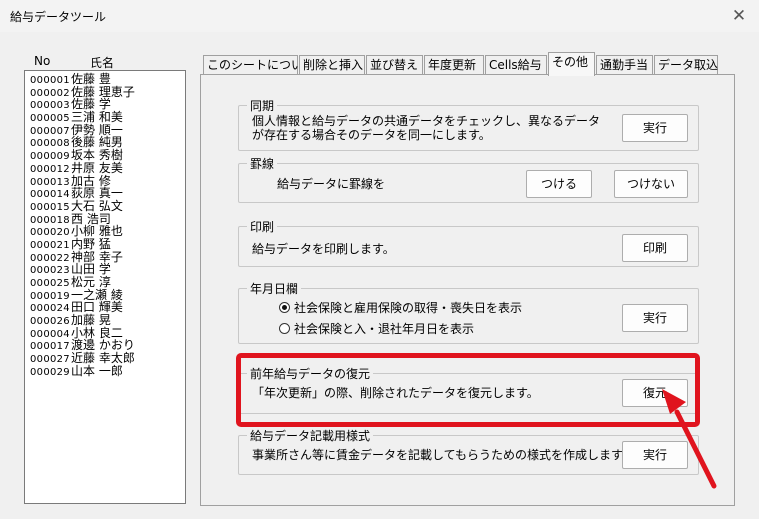 This screenshot has height=519, width=759. I want to click on employee-name: 三浦 和美, so click(97, 117).